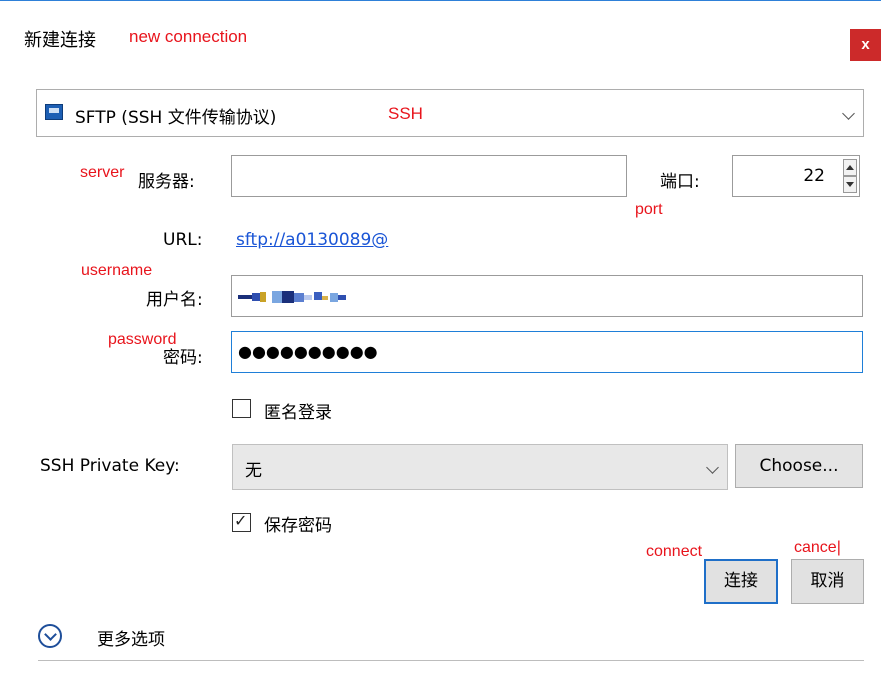 This screenshot has width=881, height=689. I want to click on chevron-circle-down-icon, so click(50, 636).